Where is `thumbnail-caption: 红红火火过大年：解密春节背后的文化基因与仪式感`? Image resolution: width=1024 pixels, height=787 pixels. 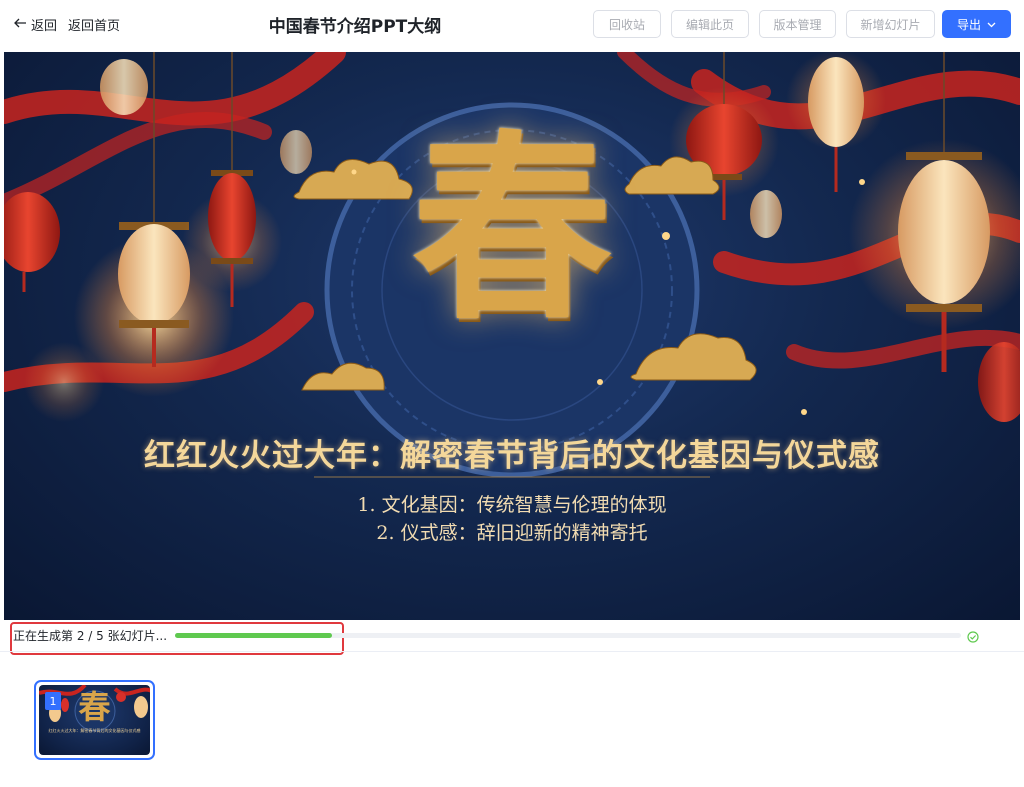
thumbnail-caption: 红红火火过大年：解密春节背后的文化基因与仪式感 is located at coordinates (94, 730).